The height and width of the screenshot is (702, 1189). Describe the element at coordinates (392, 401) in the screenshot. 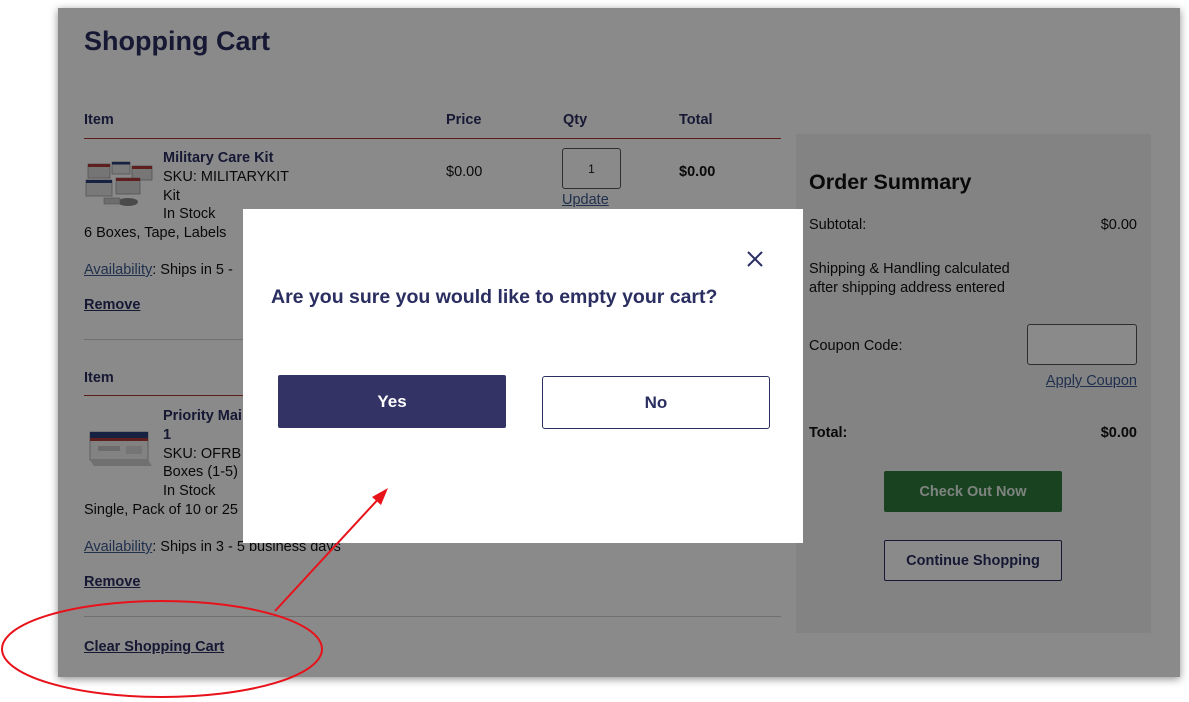

I see `yes-button: Yes` at that location.